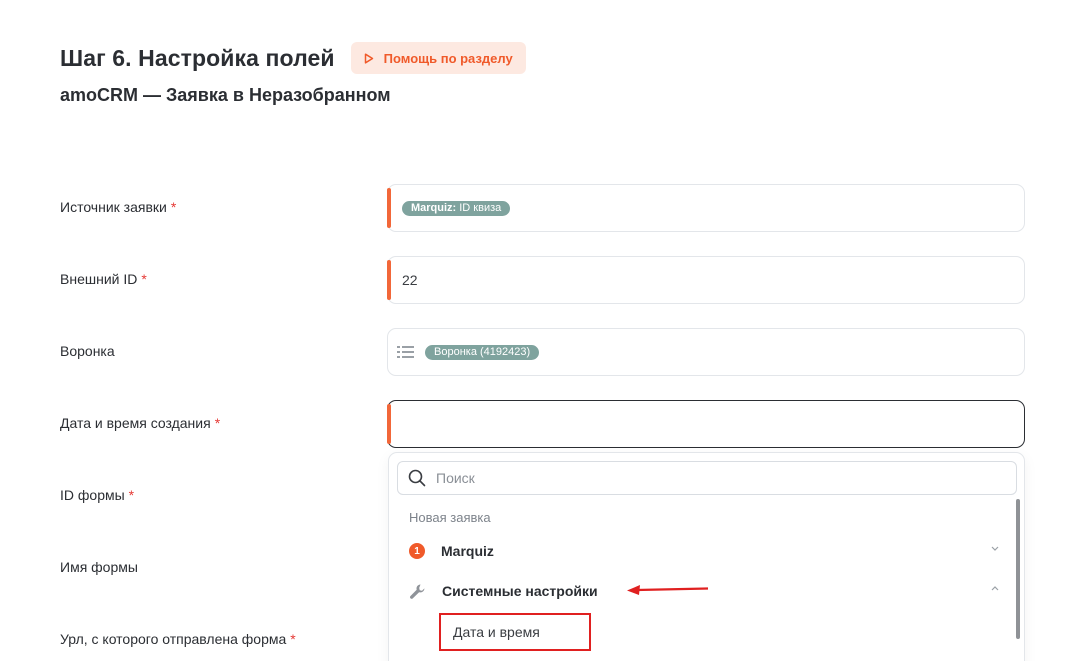 The image size is (1084, 661). What do you see at coordinates (197, 57) in the screenshot?
I see `page-title: Шаг 6. Настройка полей` at bounding box center [197, 57].